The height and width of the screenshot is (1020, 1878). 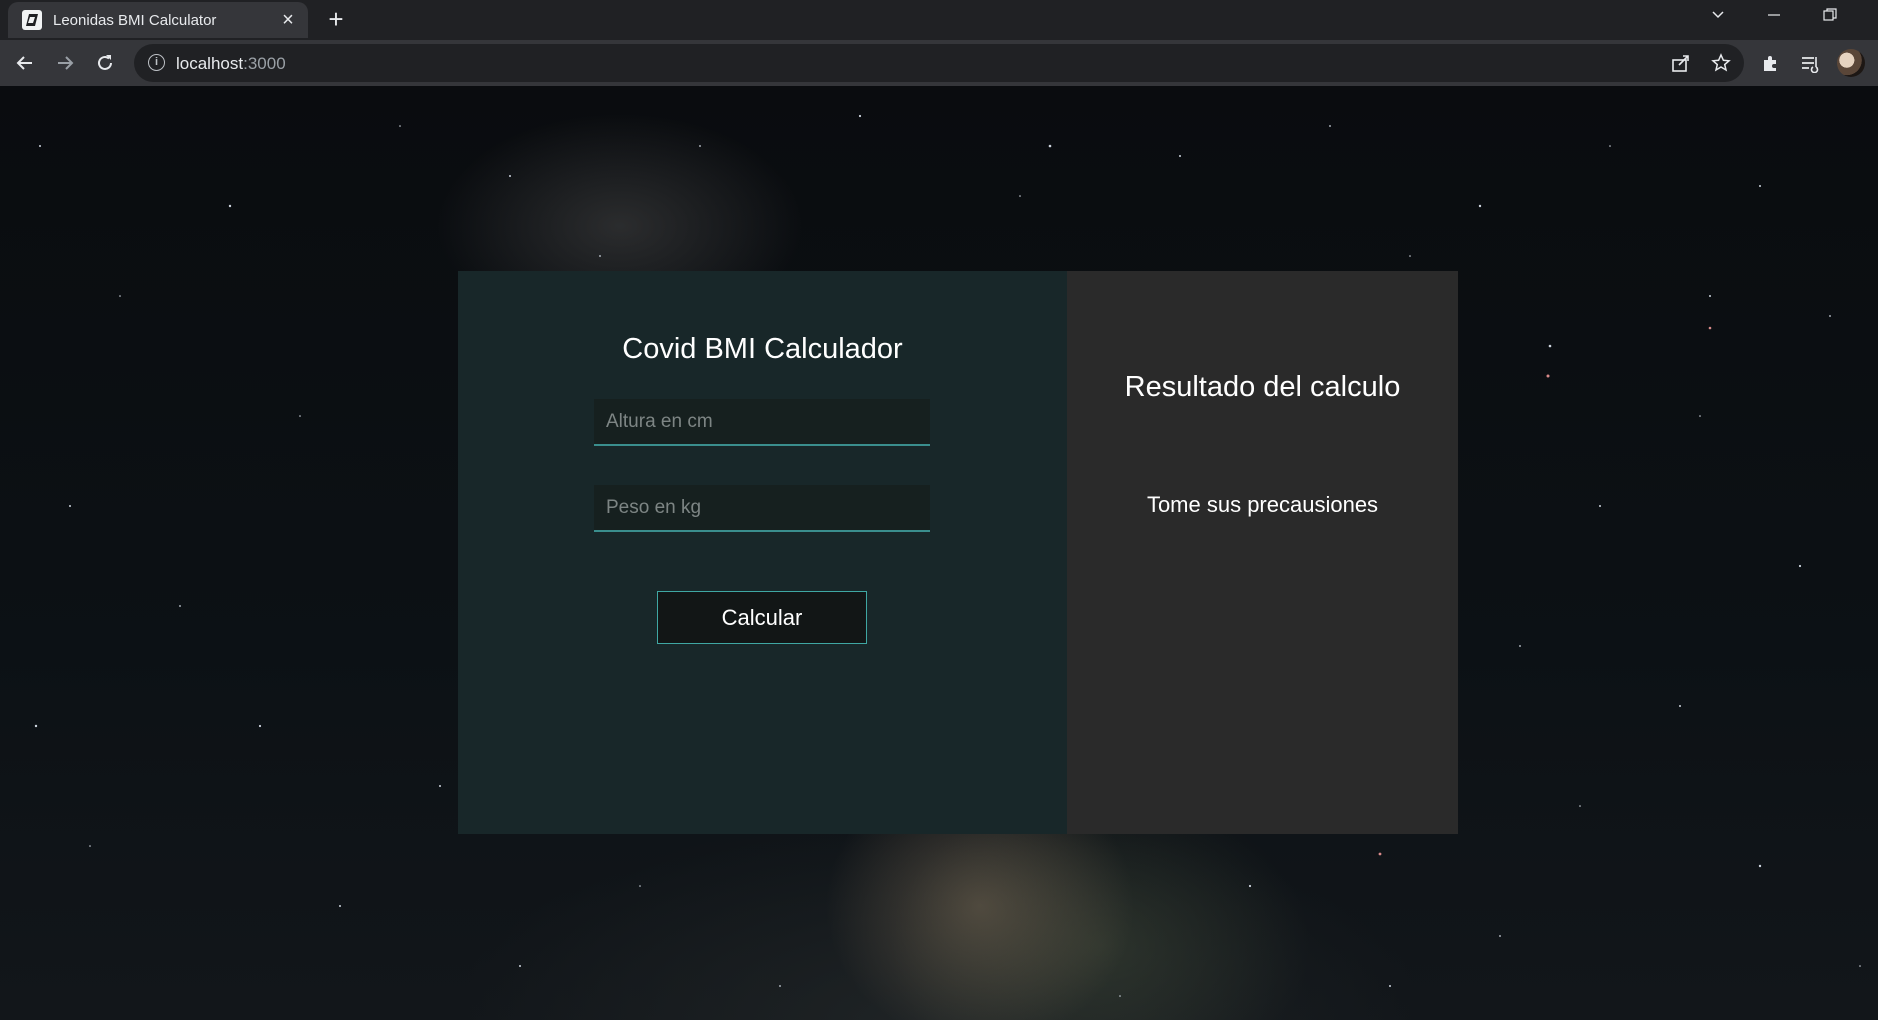 What do you see at coordinates (1774, 18) in the screenshot?
I see `minimize-icon` at bounding box center [1774, 18].